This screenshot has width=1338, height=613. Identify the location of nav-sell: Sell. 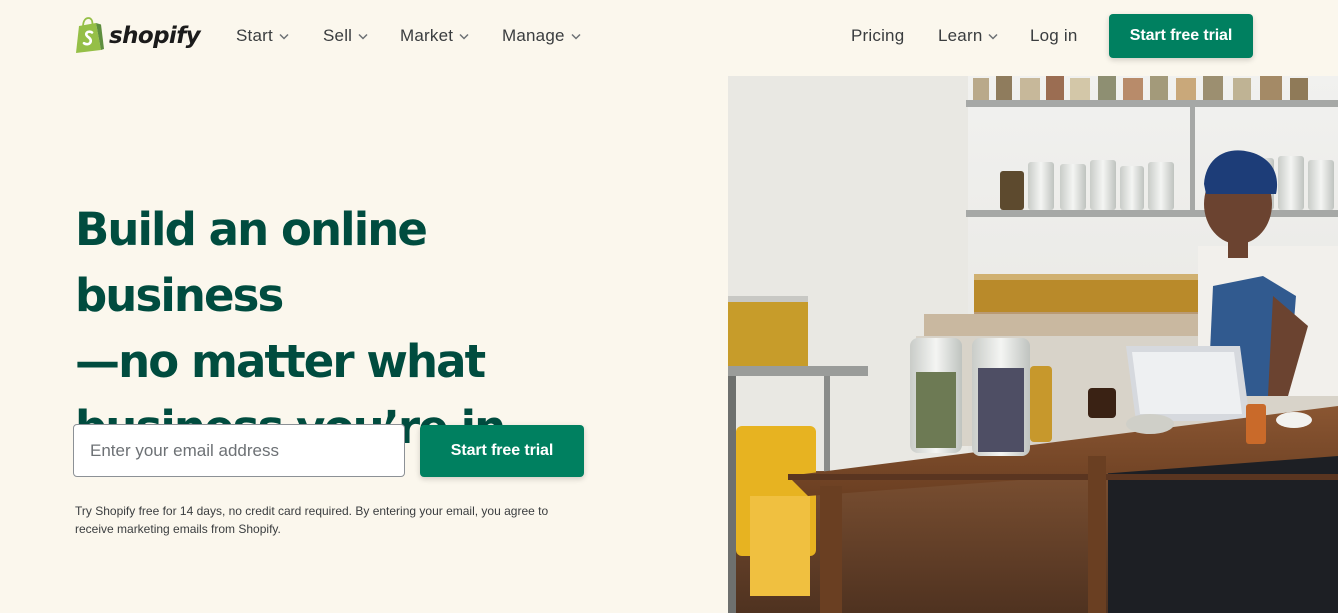
(345, 36).